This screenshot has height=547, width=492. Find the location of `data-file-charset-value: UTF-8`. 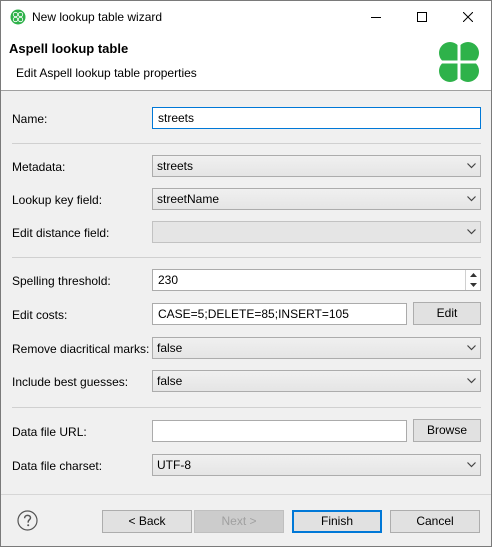

data-file-charset-value: UTF-8 is located at coordinates (174, 465).